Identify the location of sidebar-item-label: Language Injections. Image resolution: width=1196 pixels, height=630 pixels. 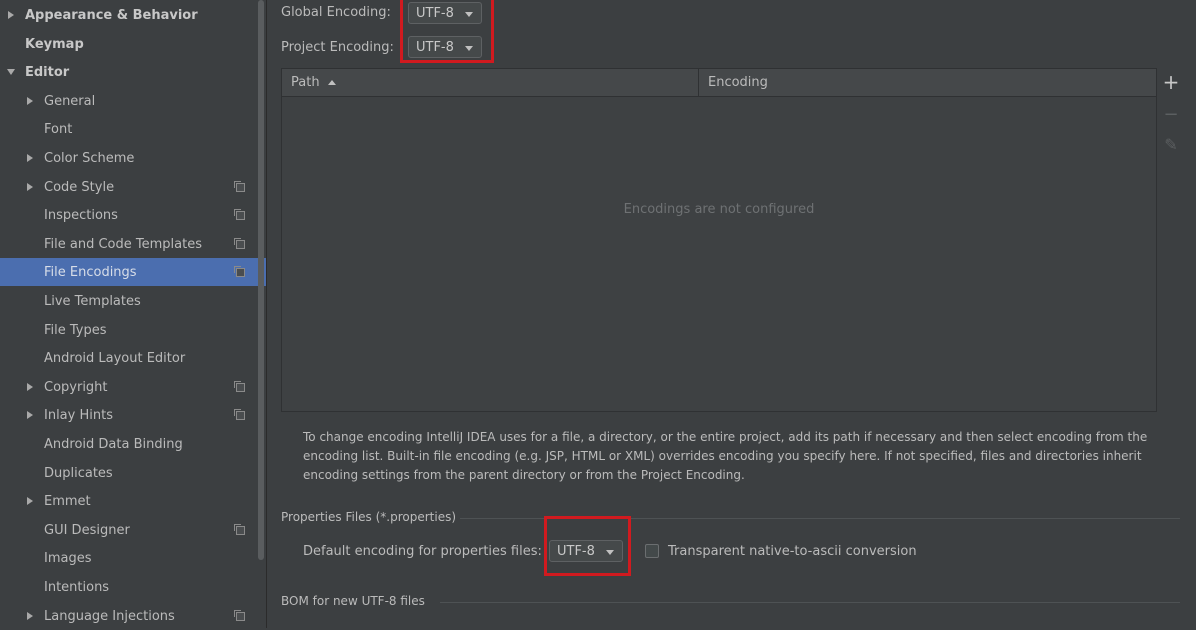
(109, 616).